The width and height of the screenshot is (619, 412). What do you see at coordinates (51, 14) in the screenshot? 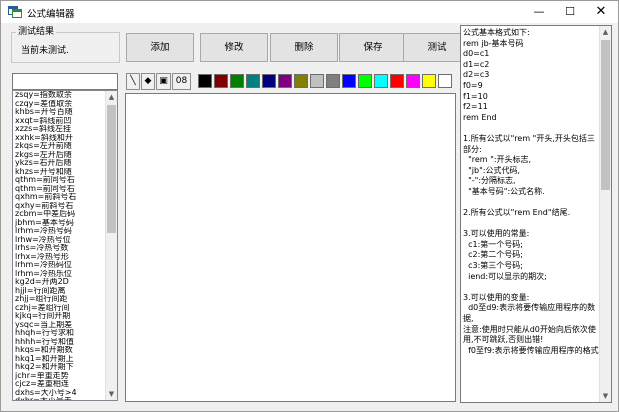
I see `window-title: 公式编辑器` at bounding box center [51, 14].